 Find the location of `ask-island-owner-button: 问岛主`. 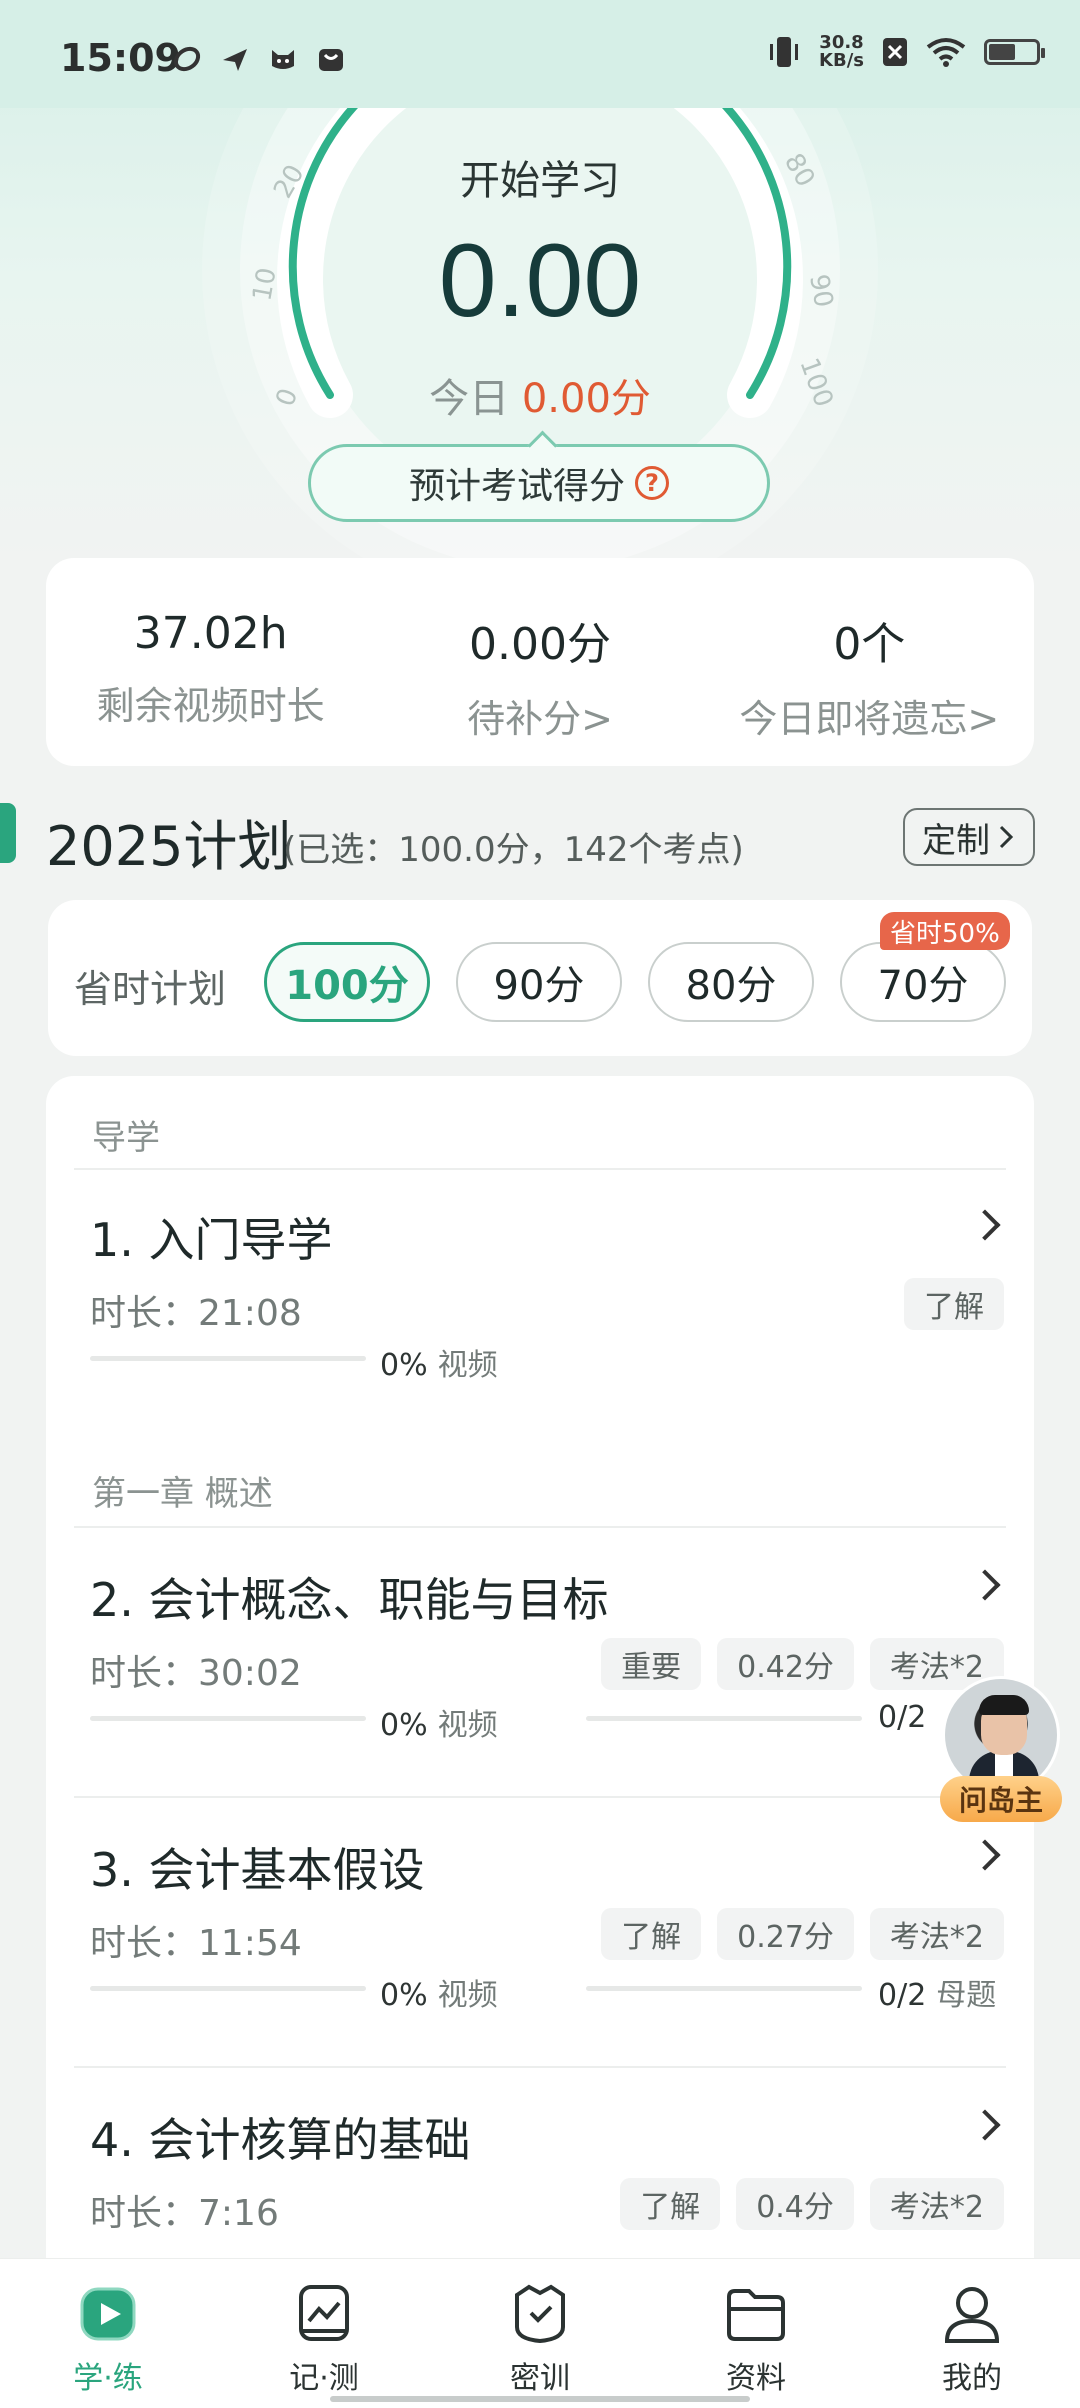

ask-island-owner-button: 问岛主 is located at coordinates (1001, 1749).